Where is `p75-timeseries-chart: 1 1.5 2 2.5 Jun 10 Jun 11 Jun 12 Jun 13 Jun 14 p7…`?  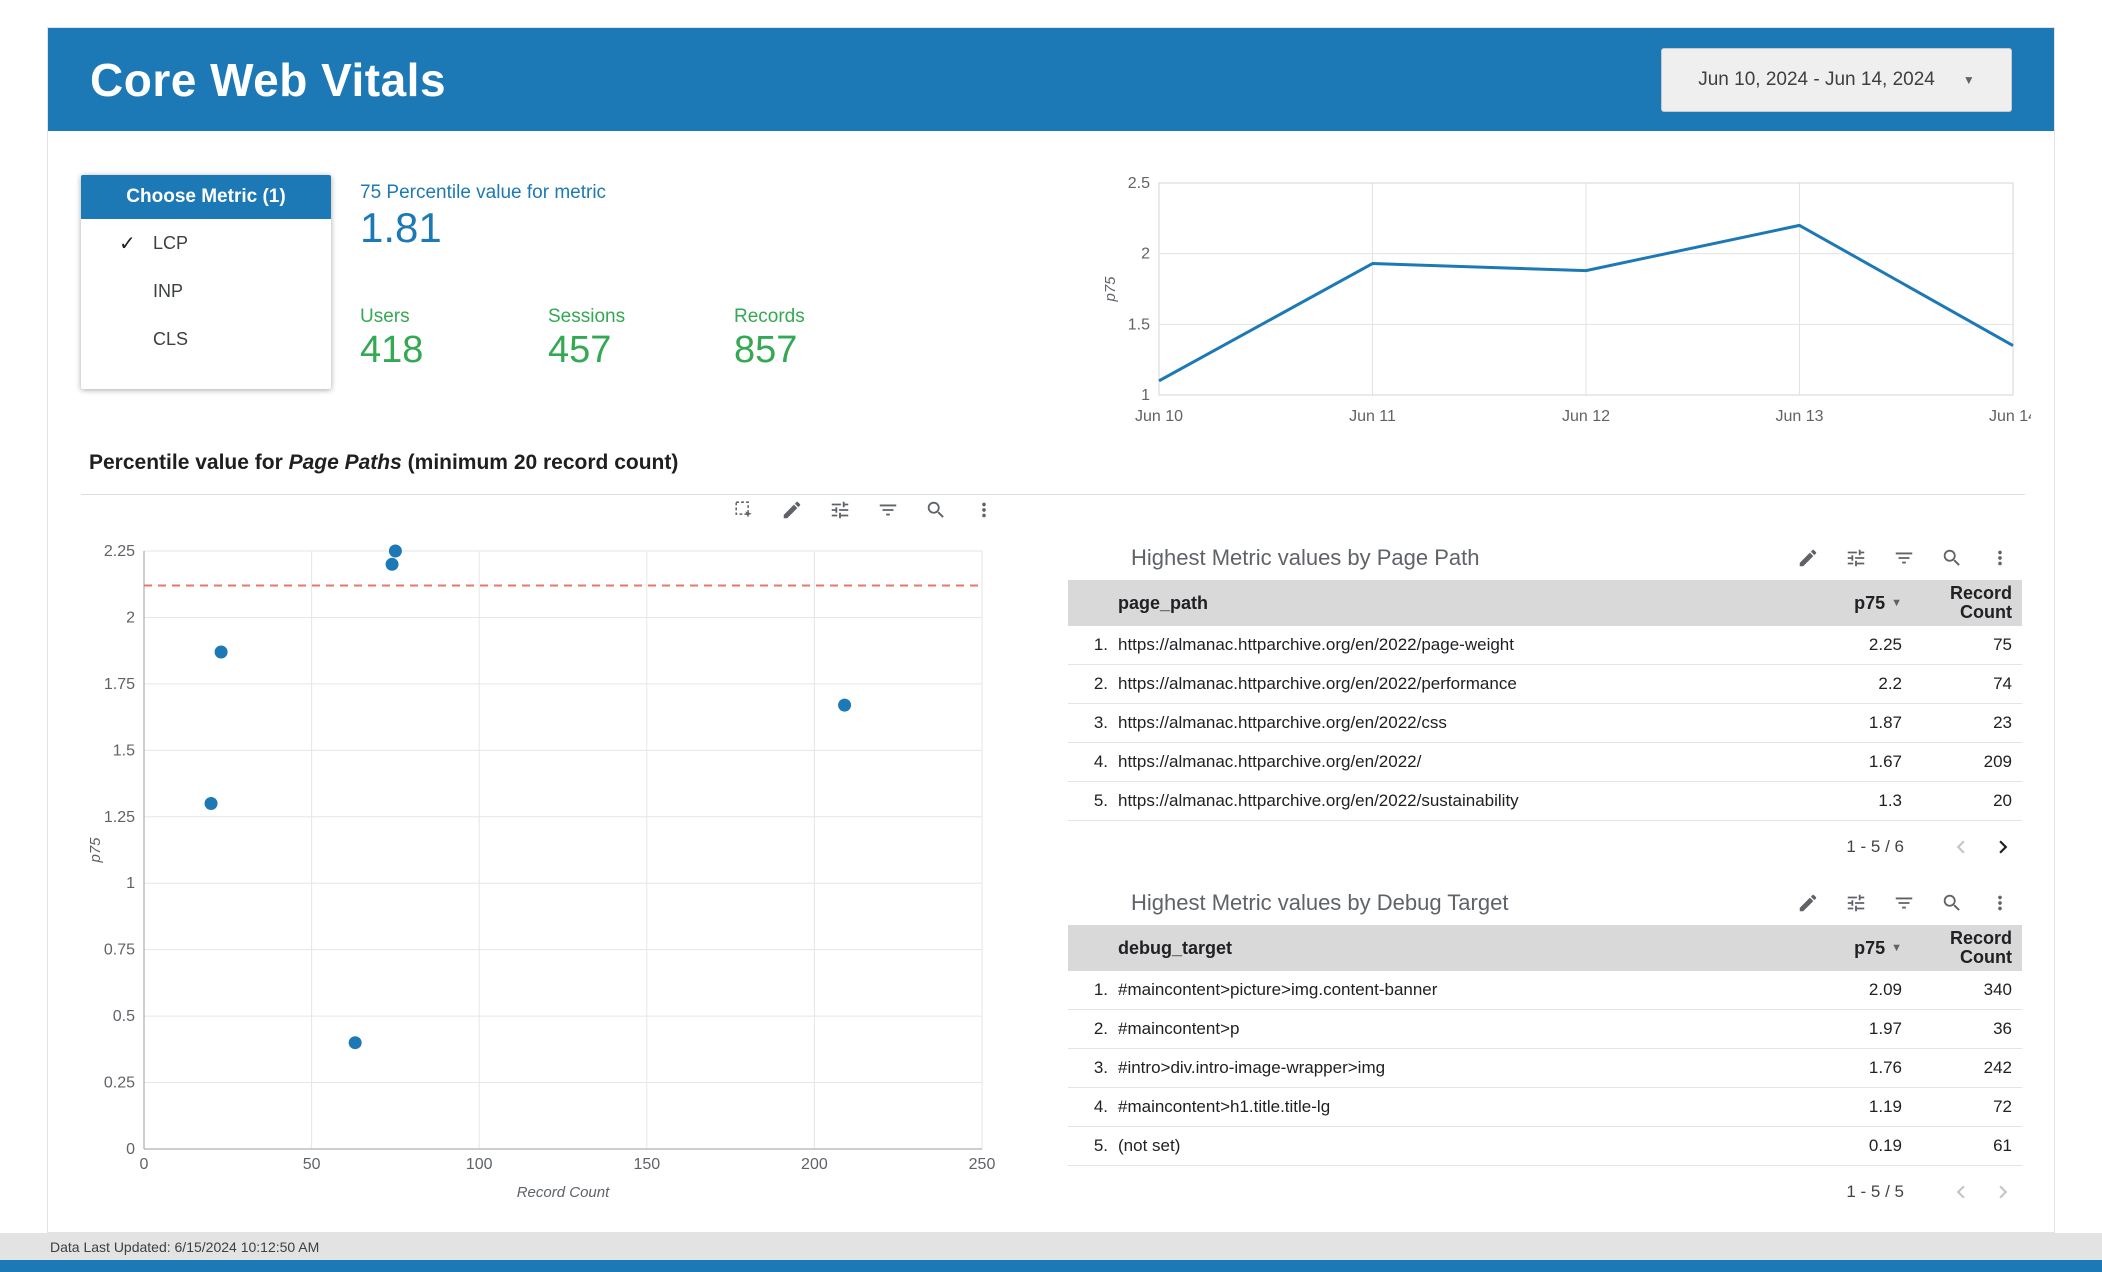
p75-timeseries-chart: 1 1.5 2 2.5 Jun 10 Jun 11 Jun 12 Jun 13 Jun 14 p7… is located at coordinates (1569, 301).